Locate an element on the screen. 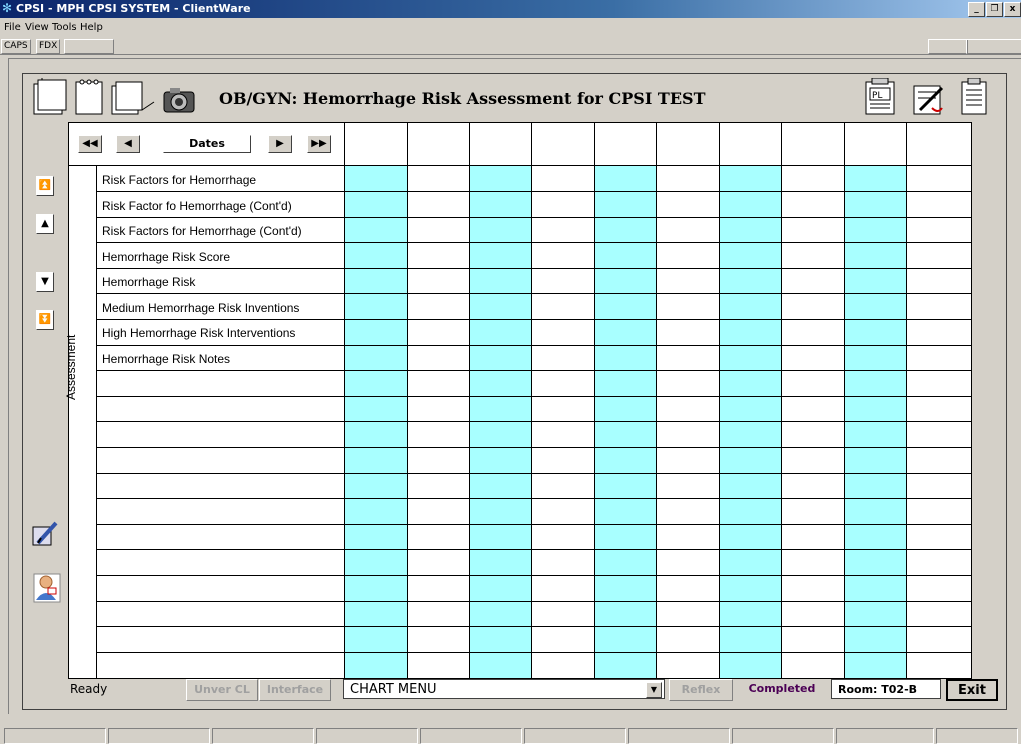  next-date-button: ▶ is located at coordinates (280, 144).